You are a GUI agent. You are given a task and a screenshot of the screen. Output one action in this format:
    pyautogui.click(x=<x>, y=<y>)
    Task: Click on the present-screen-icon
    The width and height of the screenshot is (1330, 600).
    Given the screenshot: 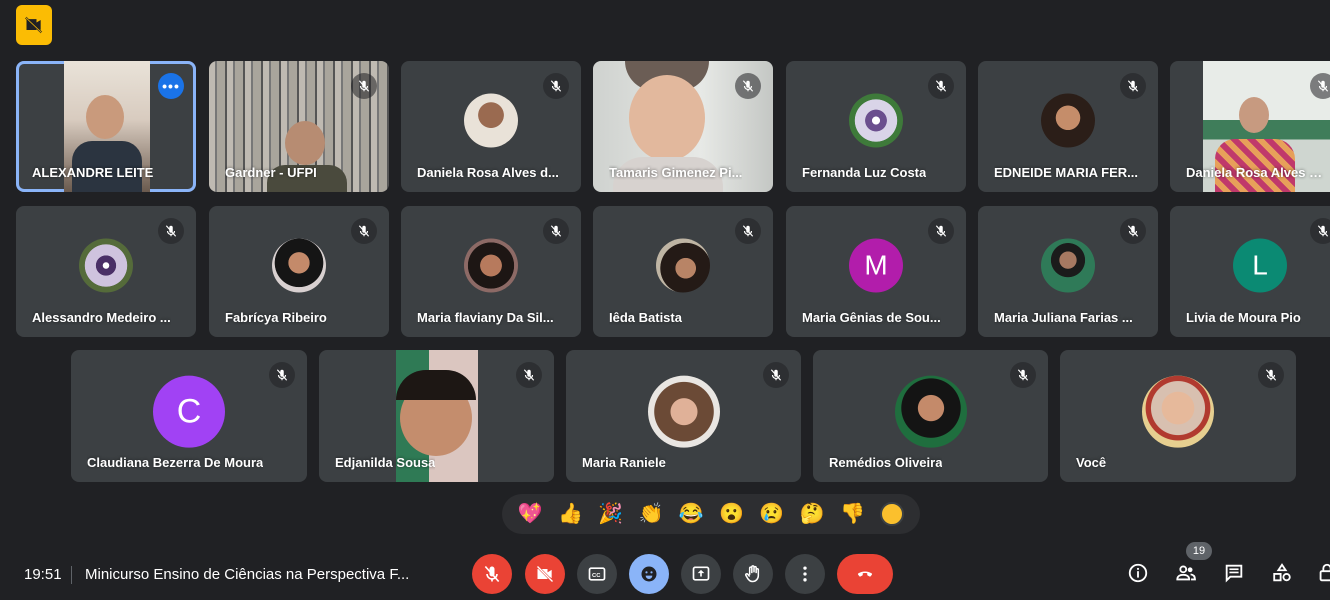 What is the action you would take?
    pyautogui.click(x=701, y=573)
    